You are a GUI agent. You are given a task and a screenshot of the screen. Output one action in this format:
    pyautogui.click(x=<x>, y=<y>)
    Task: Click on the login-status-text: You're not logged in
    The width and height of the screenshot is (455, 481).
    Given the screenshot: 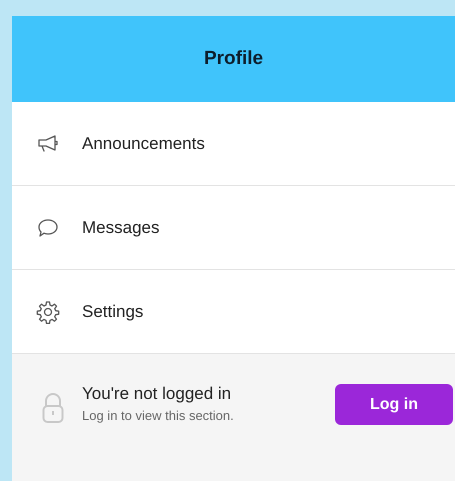 What is the action you would take?
    pyautogui.click(x=157, y=394)
    